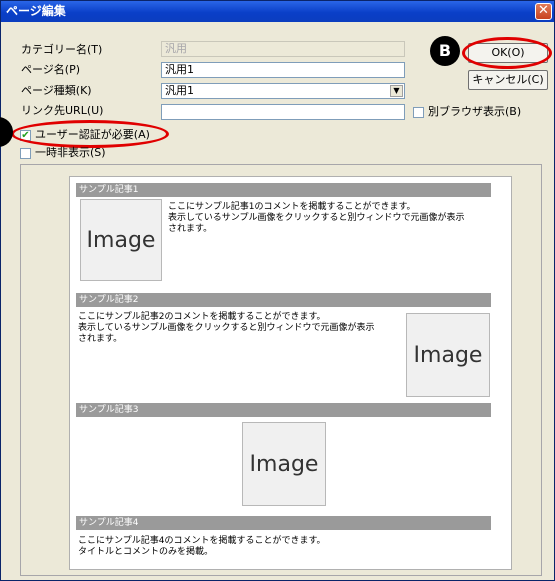 The image size is (555, 581). What do you see at coordinates (179, 90) in the screenshot?
I see `page-type-selected: 汎用1` at bounding box center [179, 90].